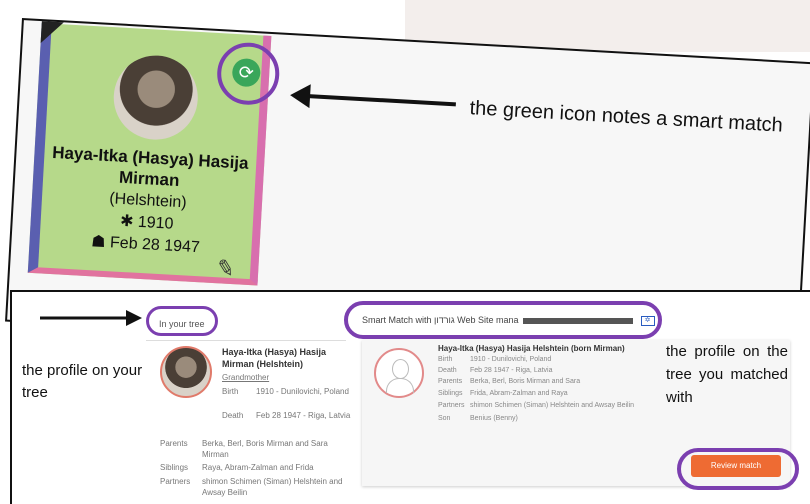  Describe the element at coordinates (373, 96) in the screenshot. I see `arrow-left-icon` at that location.